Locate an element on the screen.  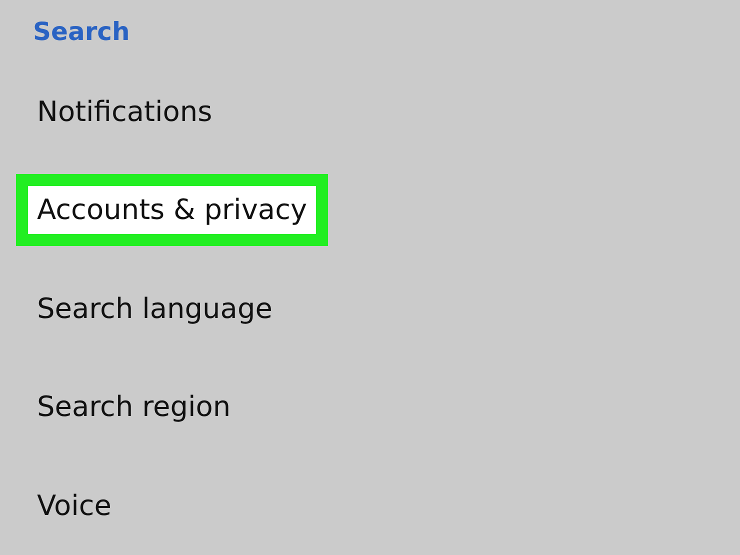
settings-item: Search region is located at coordinates (134, 407).